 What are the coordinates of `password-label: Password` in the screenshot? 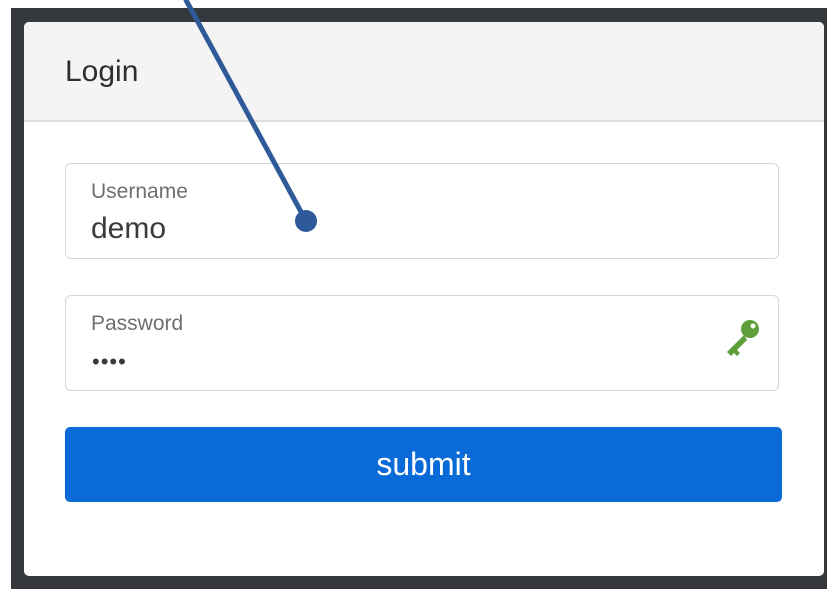 It's located at (137, 323).